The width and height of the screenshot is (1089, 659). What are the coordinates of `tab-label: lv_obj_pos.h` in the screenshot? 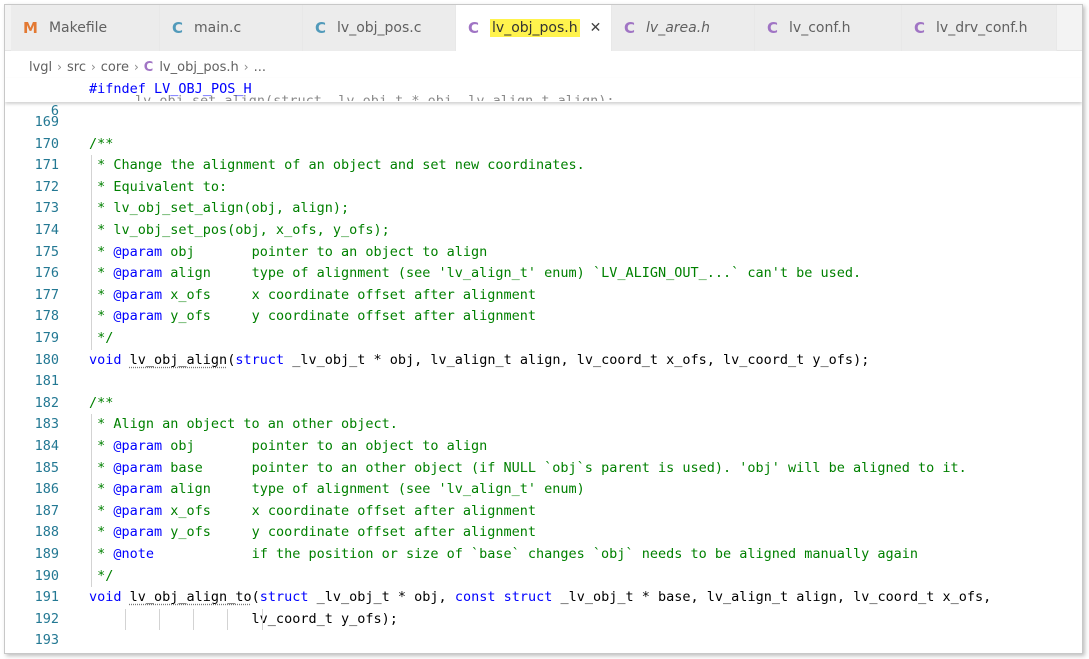 It's located at (535, 28).